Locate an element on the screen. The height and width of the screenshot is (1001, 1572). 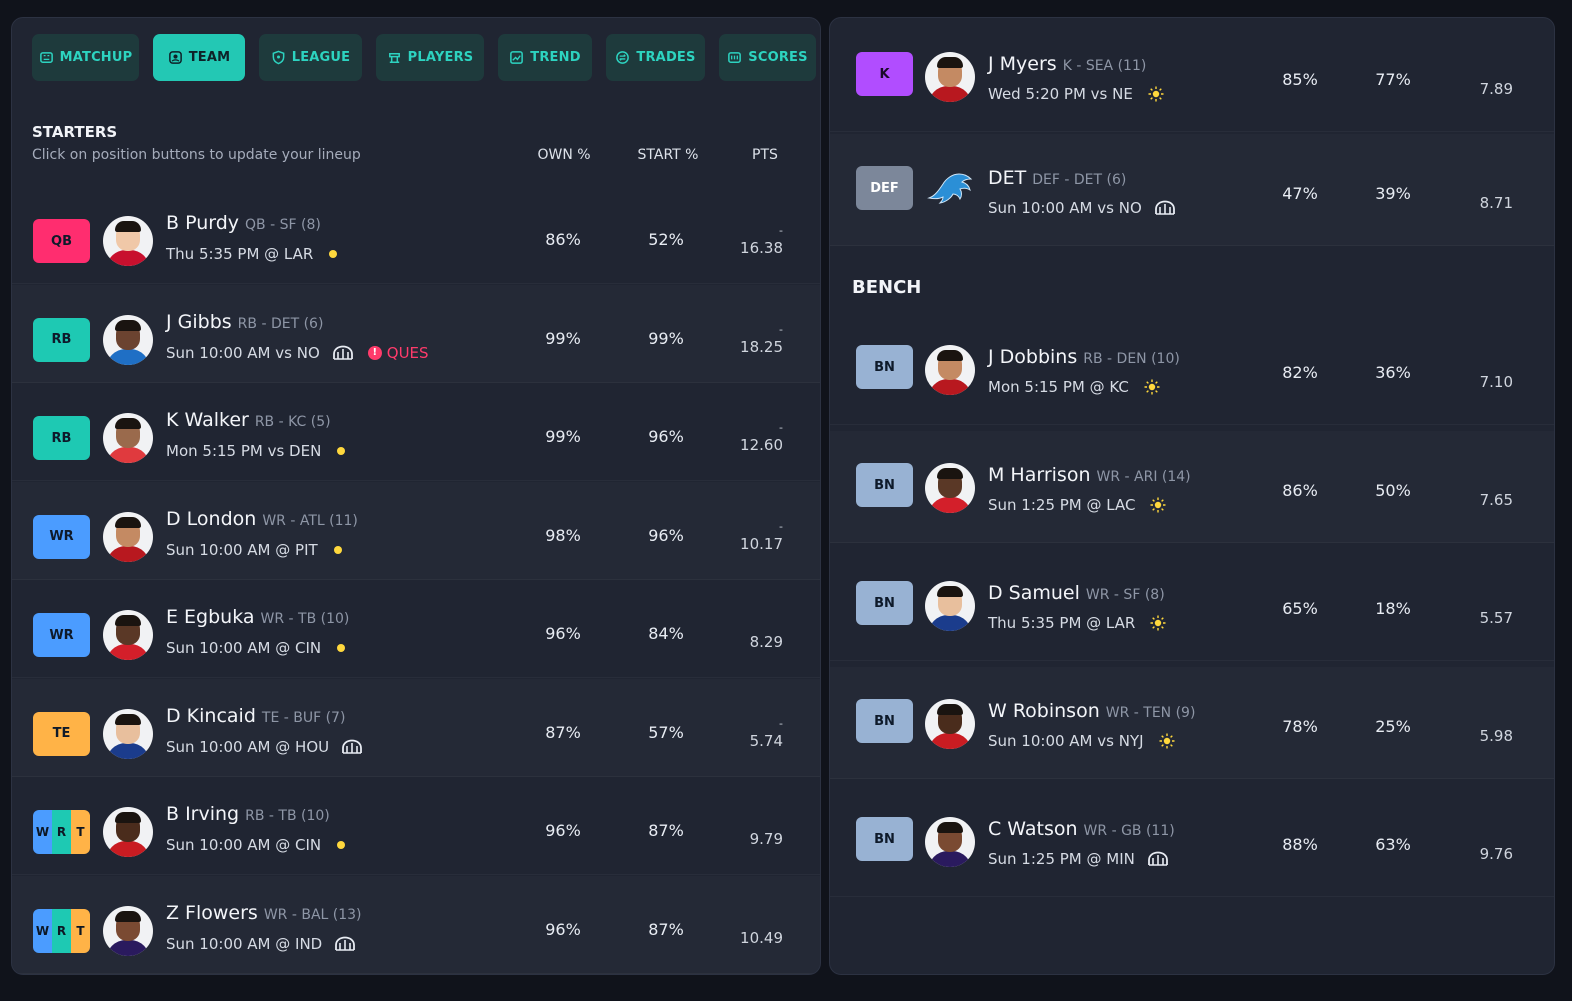
player-points: 8.29 is located at coordinates (766, 642).